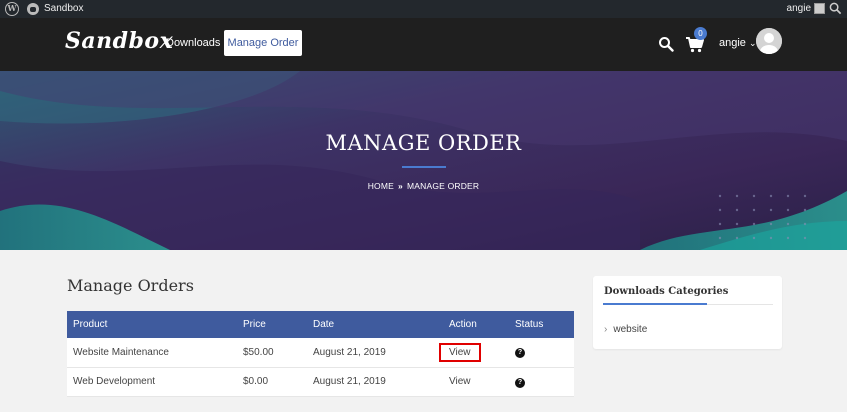 The height and width of the screenshot is (412, 847). I want to click on breadcrumb: HOME » MANAGE ORDER, so click(423, 186).